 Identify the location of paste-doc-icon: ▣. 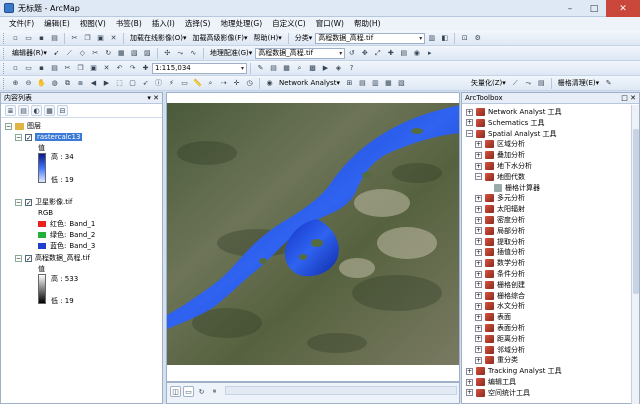
(93, 68).